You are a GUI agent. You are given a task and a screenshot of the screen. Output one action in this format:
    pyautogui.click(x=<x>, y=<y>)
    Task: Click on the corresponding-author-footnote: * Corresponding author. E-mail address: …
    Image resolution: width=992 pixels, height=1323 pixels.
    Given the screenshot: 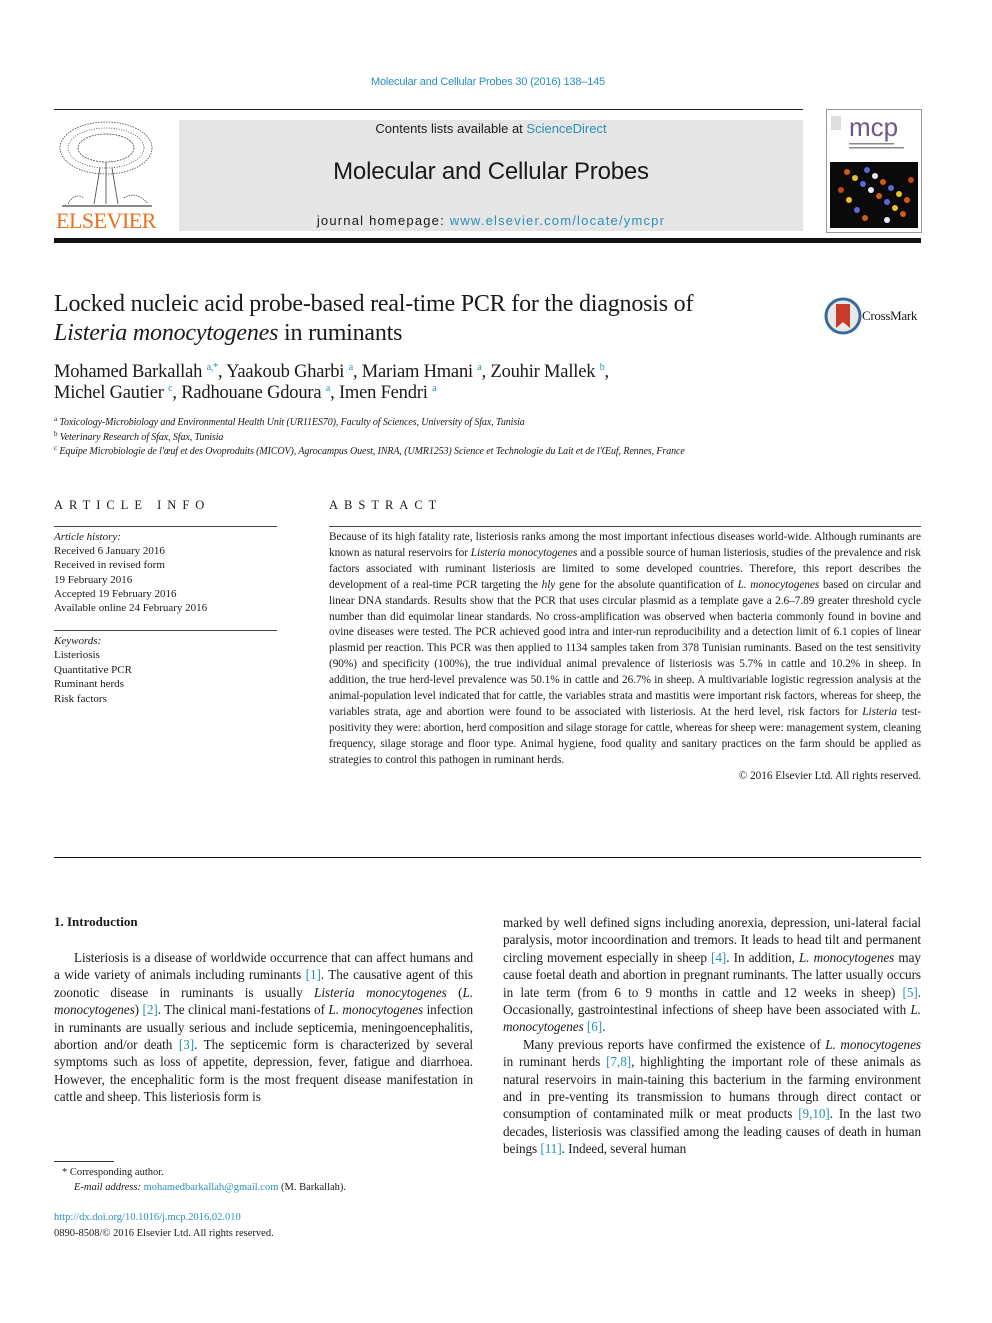 What is the action you would take?
    pyautogui.click(x=262, y=1180)
    